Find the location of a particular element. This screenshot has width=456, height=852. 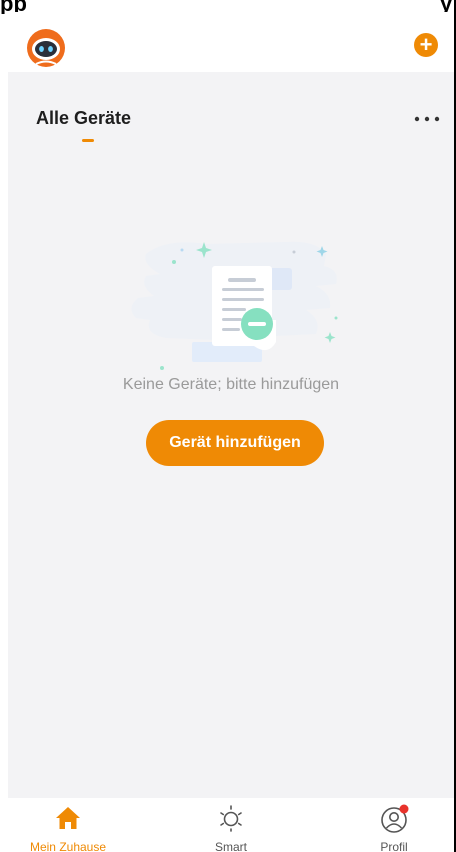

more-dots-icon is located at coordinates (427, 119).